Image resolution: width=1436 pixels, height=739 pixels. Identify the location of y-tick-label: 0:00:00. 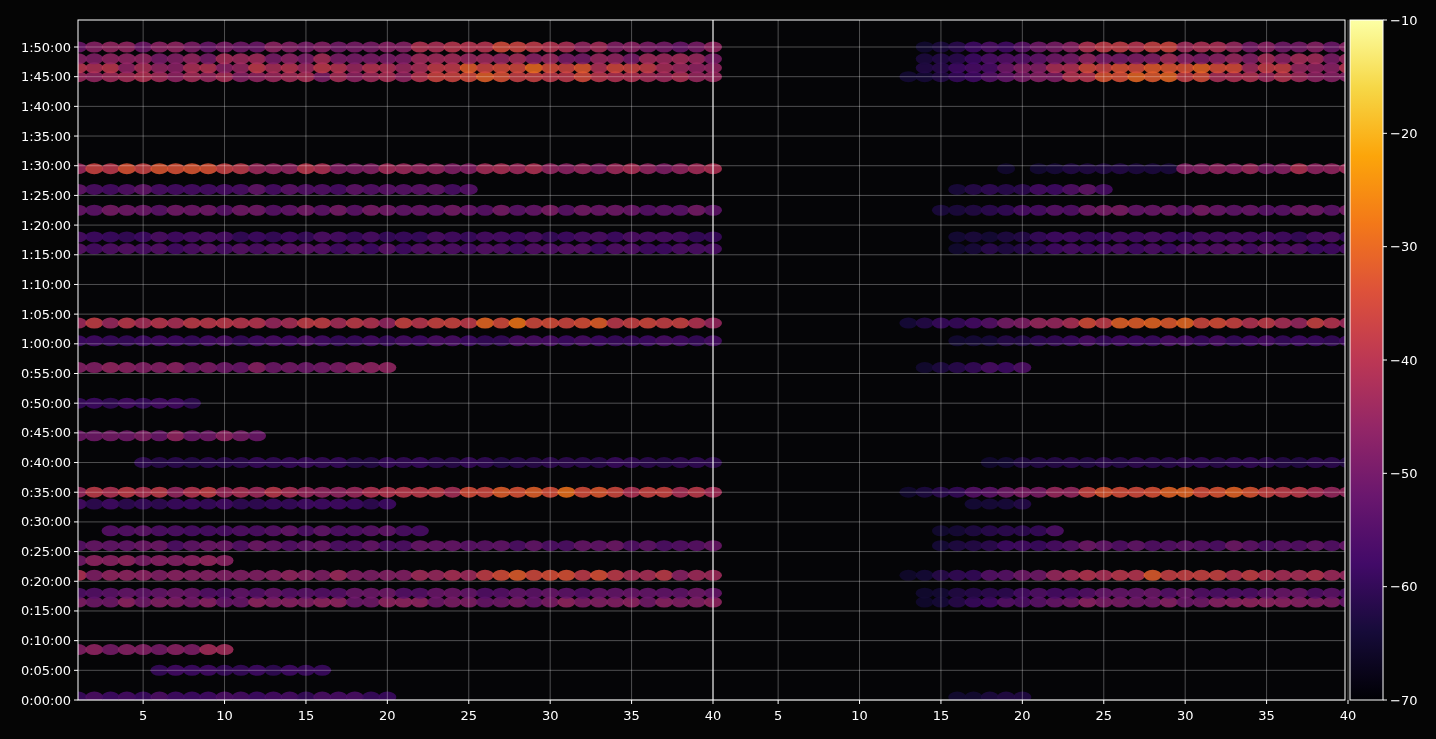
(45, 700).